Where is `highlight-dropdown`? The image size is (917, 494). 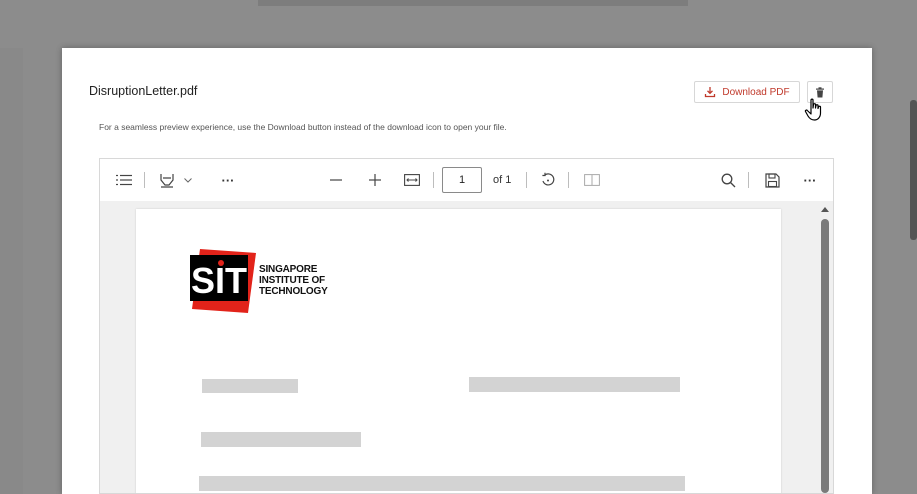 highlight-dropdown is located at coordinates (188, 180).